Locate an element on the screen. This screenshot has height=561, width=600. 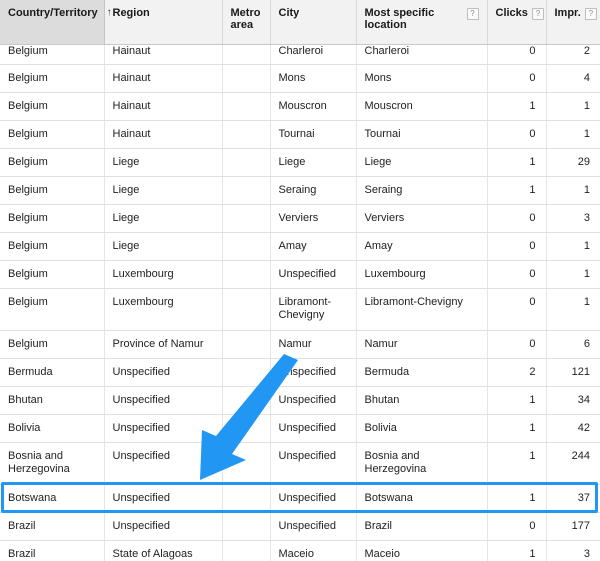
column-header-label: City is located at coordinates (289, 13).